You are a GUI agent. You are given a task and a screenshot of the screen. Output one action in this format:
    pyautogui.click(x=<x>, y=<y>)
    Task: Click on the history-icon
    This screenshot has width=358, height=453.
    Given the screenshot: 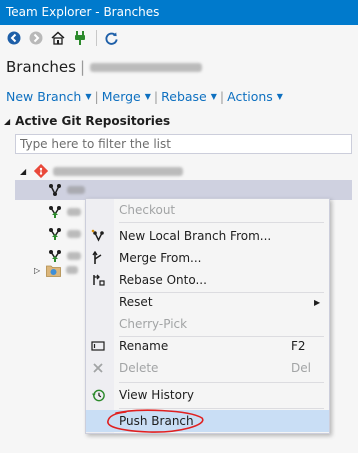 What is the action you would take?
    pyautogui.click(x=98, y=395)
    